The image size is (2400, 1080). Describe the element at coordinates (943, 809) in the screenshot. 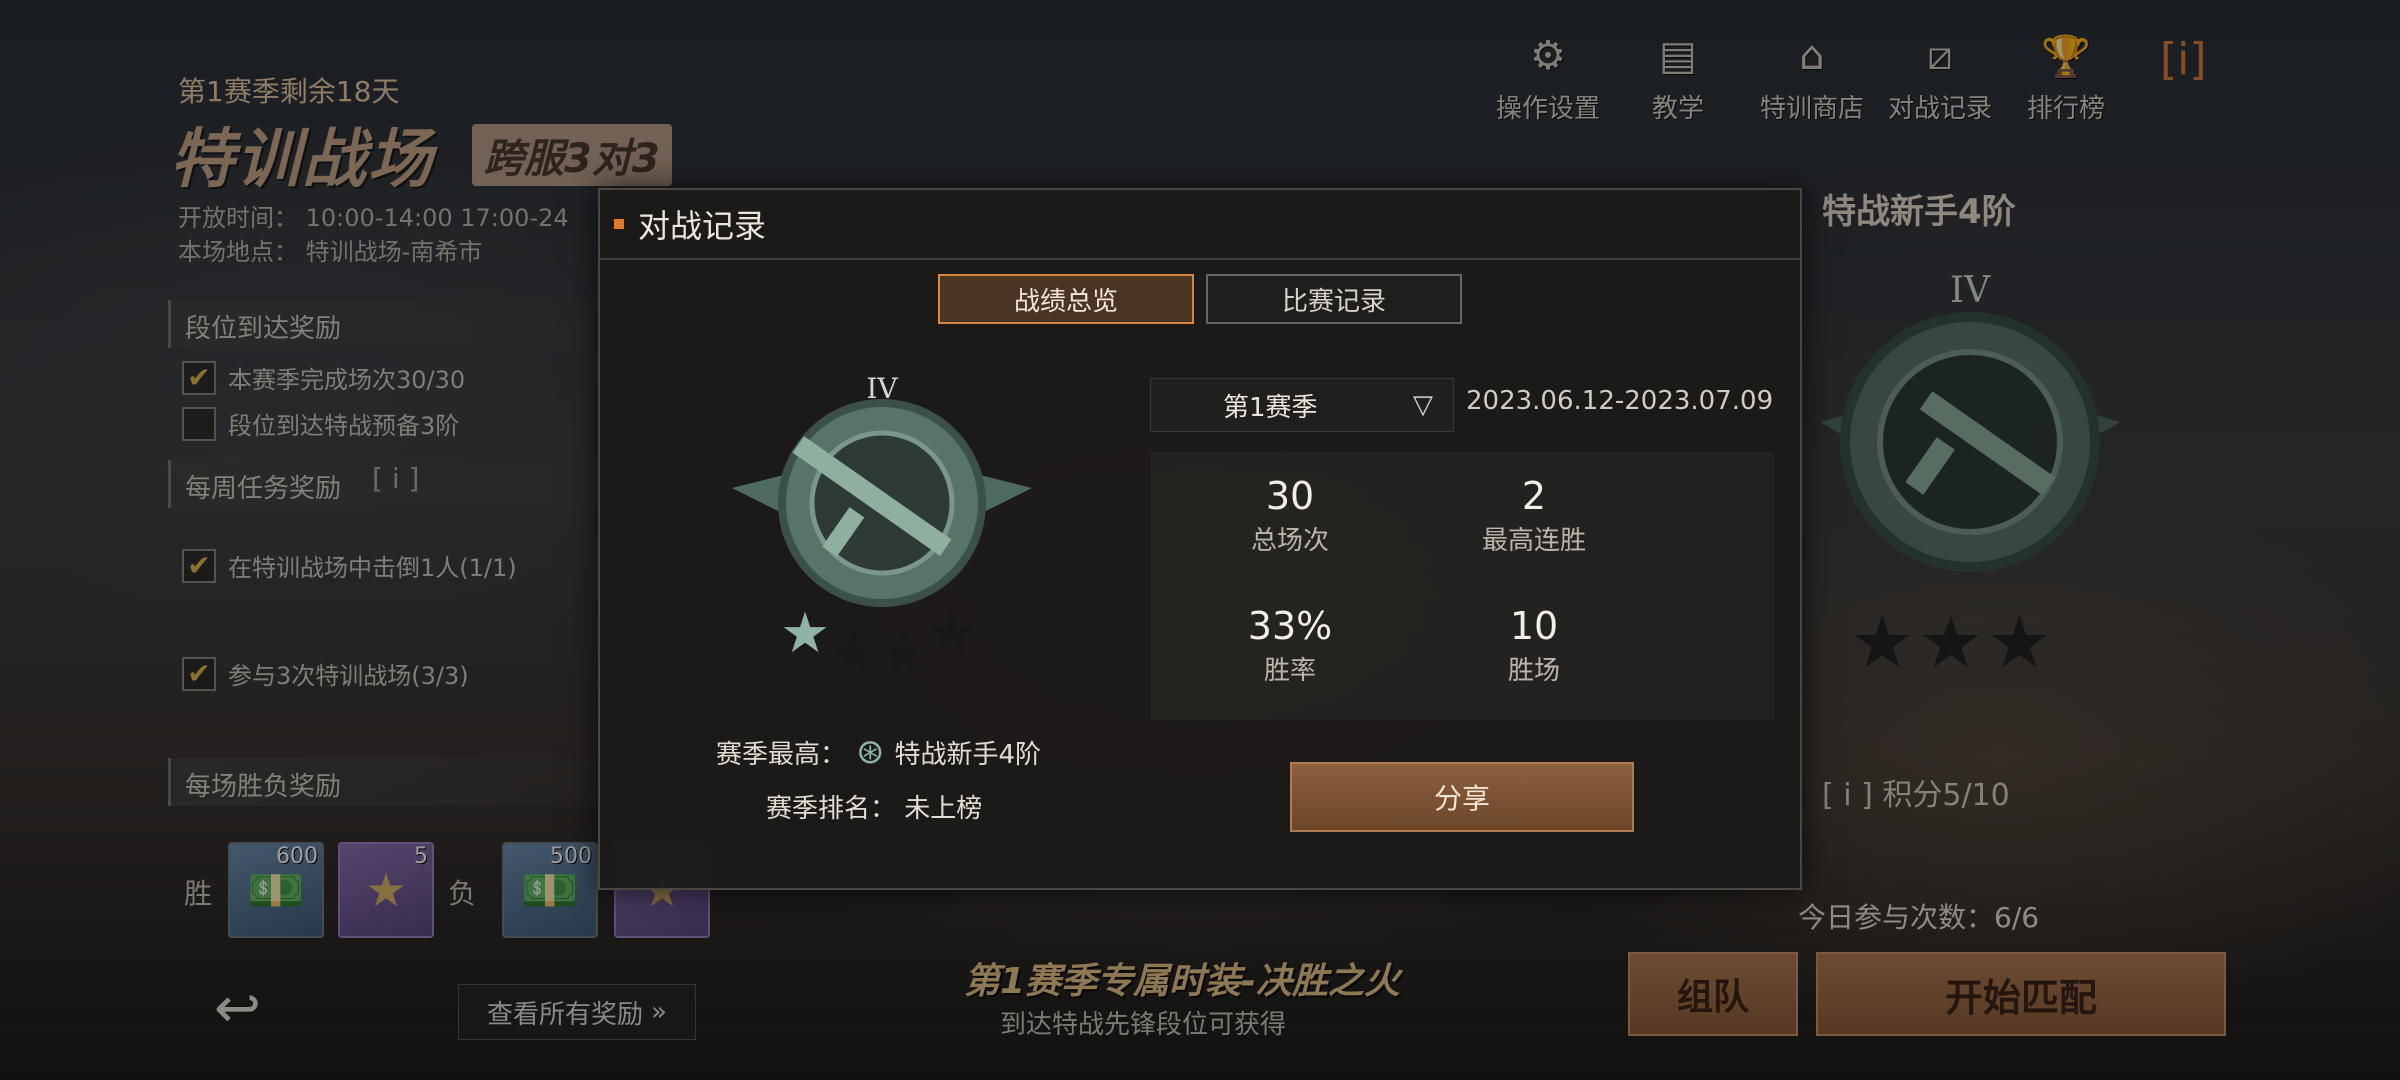

I see `season-rank-value: 未上榜` at that location.